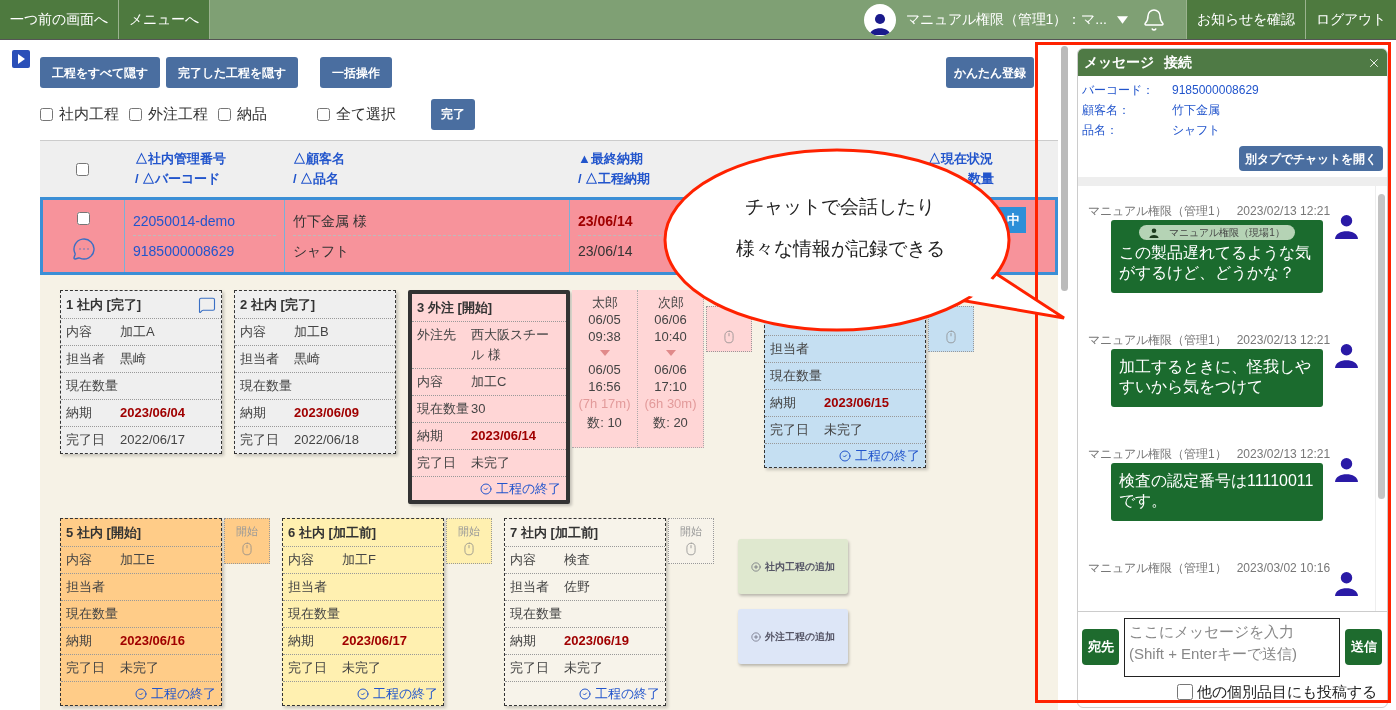 This screenshot has width=1396, height=710. Describe the element at coordinates (141, 612) in the screenshot. I see `process-card: 5 社内 [開始] 内容 加工E 担当者 現在数量 納期 2023/06/16 完了日 未完了 工程の終了` at that location.